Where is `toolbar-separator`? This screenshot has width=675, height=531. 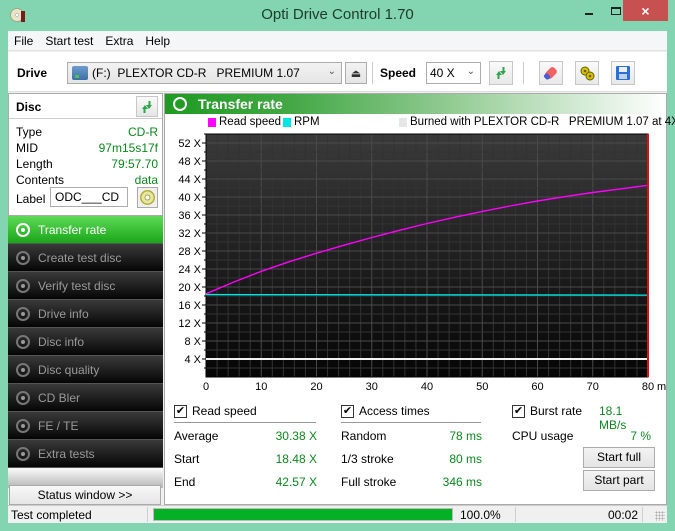
toolbar-separator is located at coordinates (523, 73).